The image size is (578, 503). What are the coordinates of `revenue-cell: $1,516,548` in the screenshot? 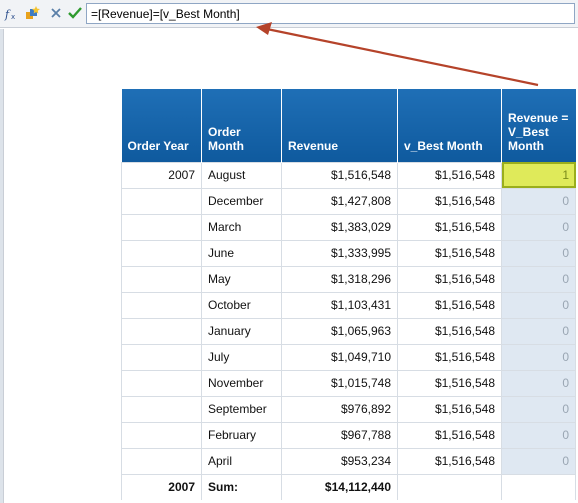 It's located at (339, 175).